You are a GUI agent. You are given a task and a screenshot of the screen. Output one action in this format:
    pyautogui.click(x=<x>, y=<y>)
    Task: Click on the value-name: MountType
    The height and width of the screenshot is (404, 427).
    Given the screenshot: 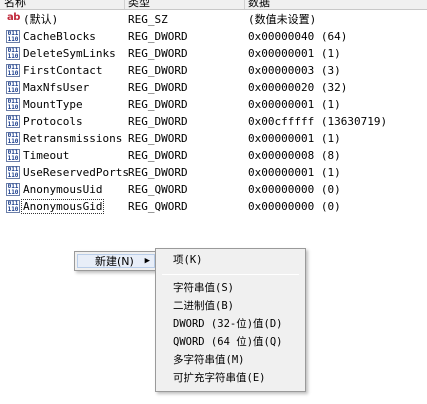 What is the action you would take?
    pyautogui.click(x=53, y=105)
    